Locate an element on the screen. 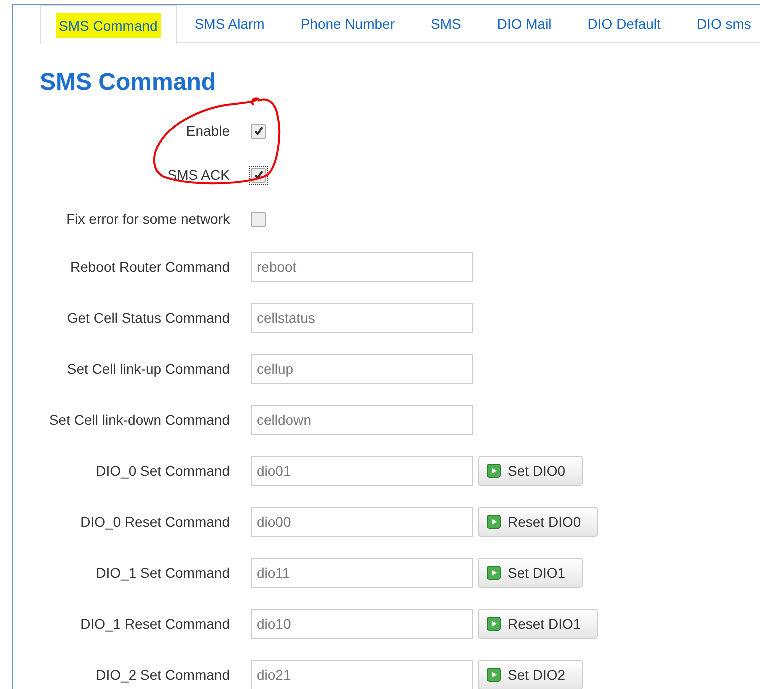 The image size is (760, 689). action-button: Set DIO0 is located at coordinates (530, 471).